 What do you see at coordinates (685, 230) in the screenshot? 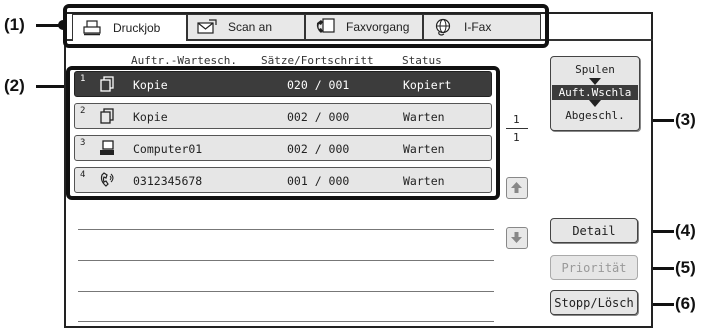
I see `callout-4: (4)` at bounding box center [685, 230].